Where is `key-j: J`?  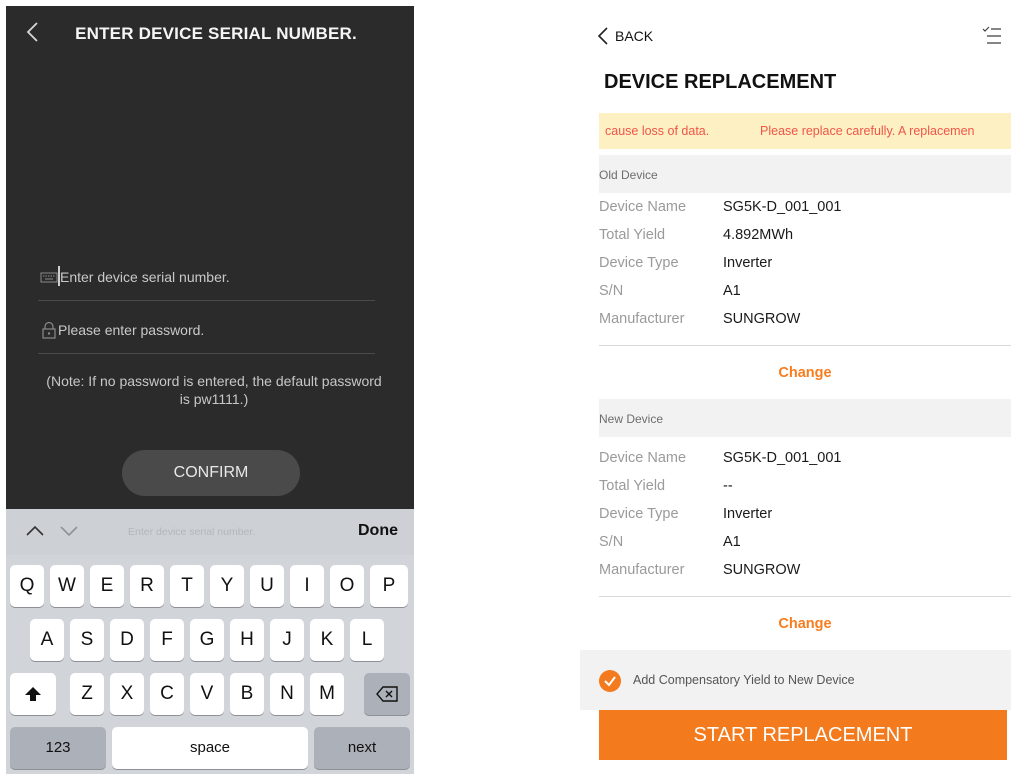 key-j: J is located at coordinates (287, 640).